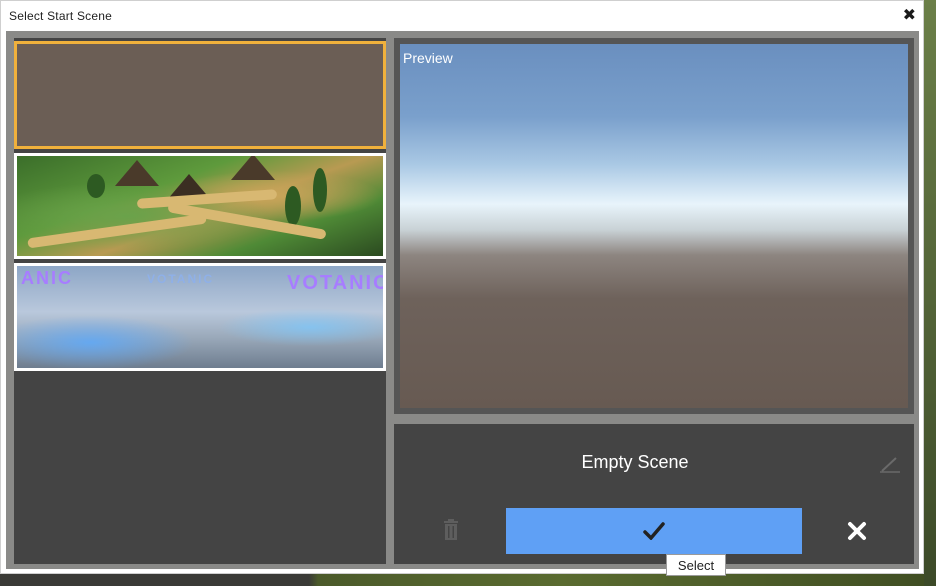  Describe the element at coordinates (462, 16) in the screenshot. I see `dialog-titlebar: Select Start Scene ✖` at that location.